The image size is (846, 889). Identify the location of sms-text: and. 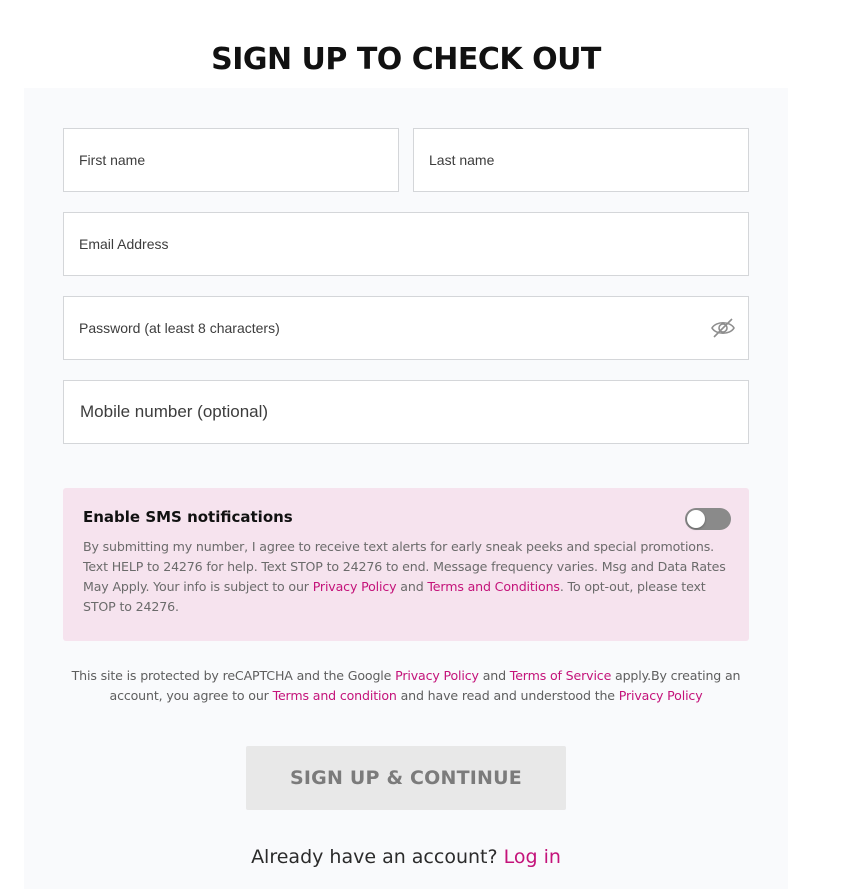
(412, 586).